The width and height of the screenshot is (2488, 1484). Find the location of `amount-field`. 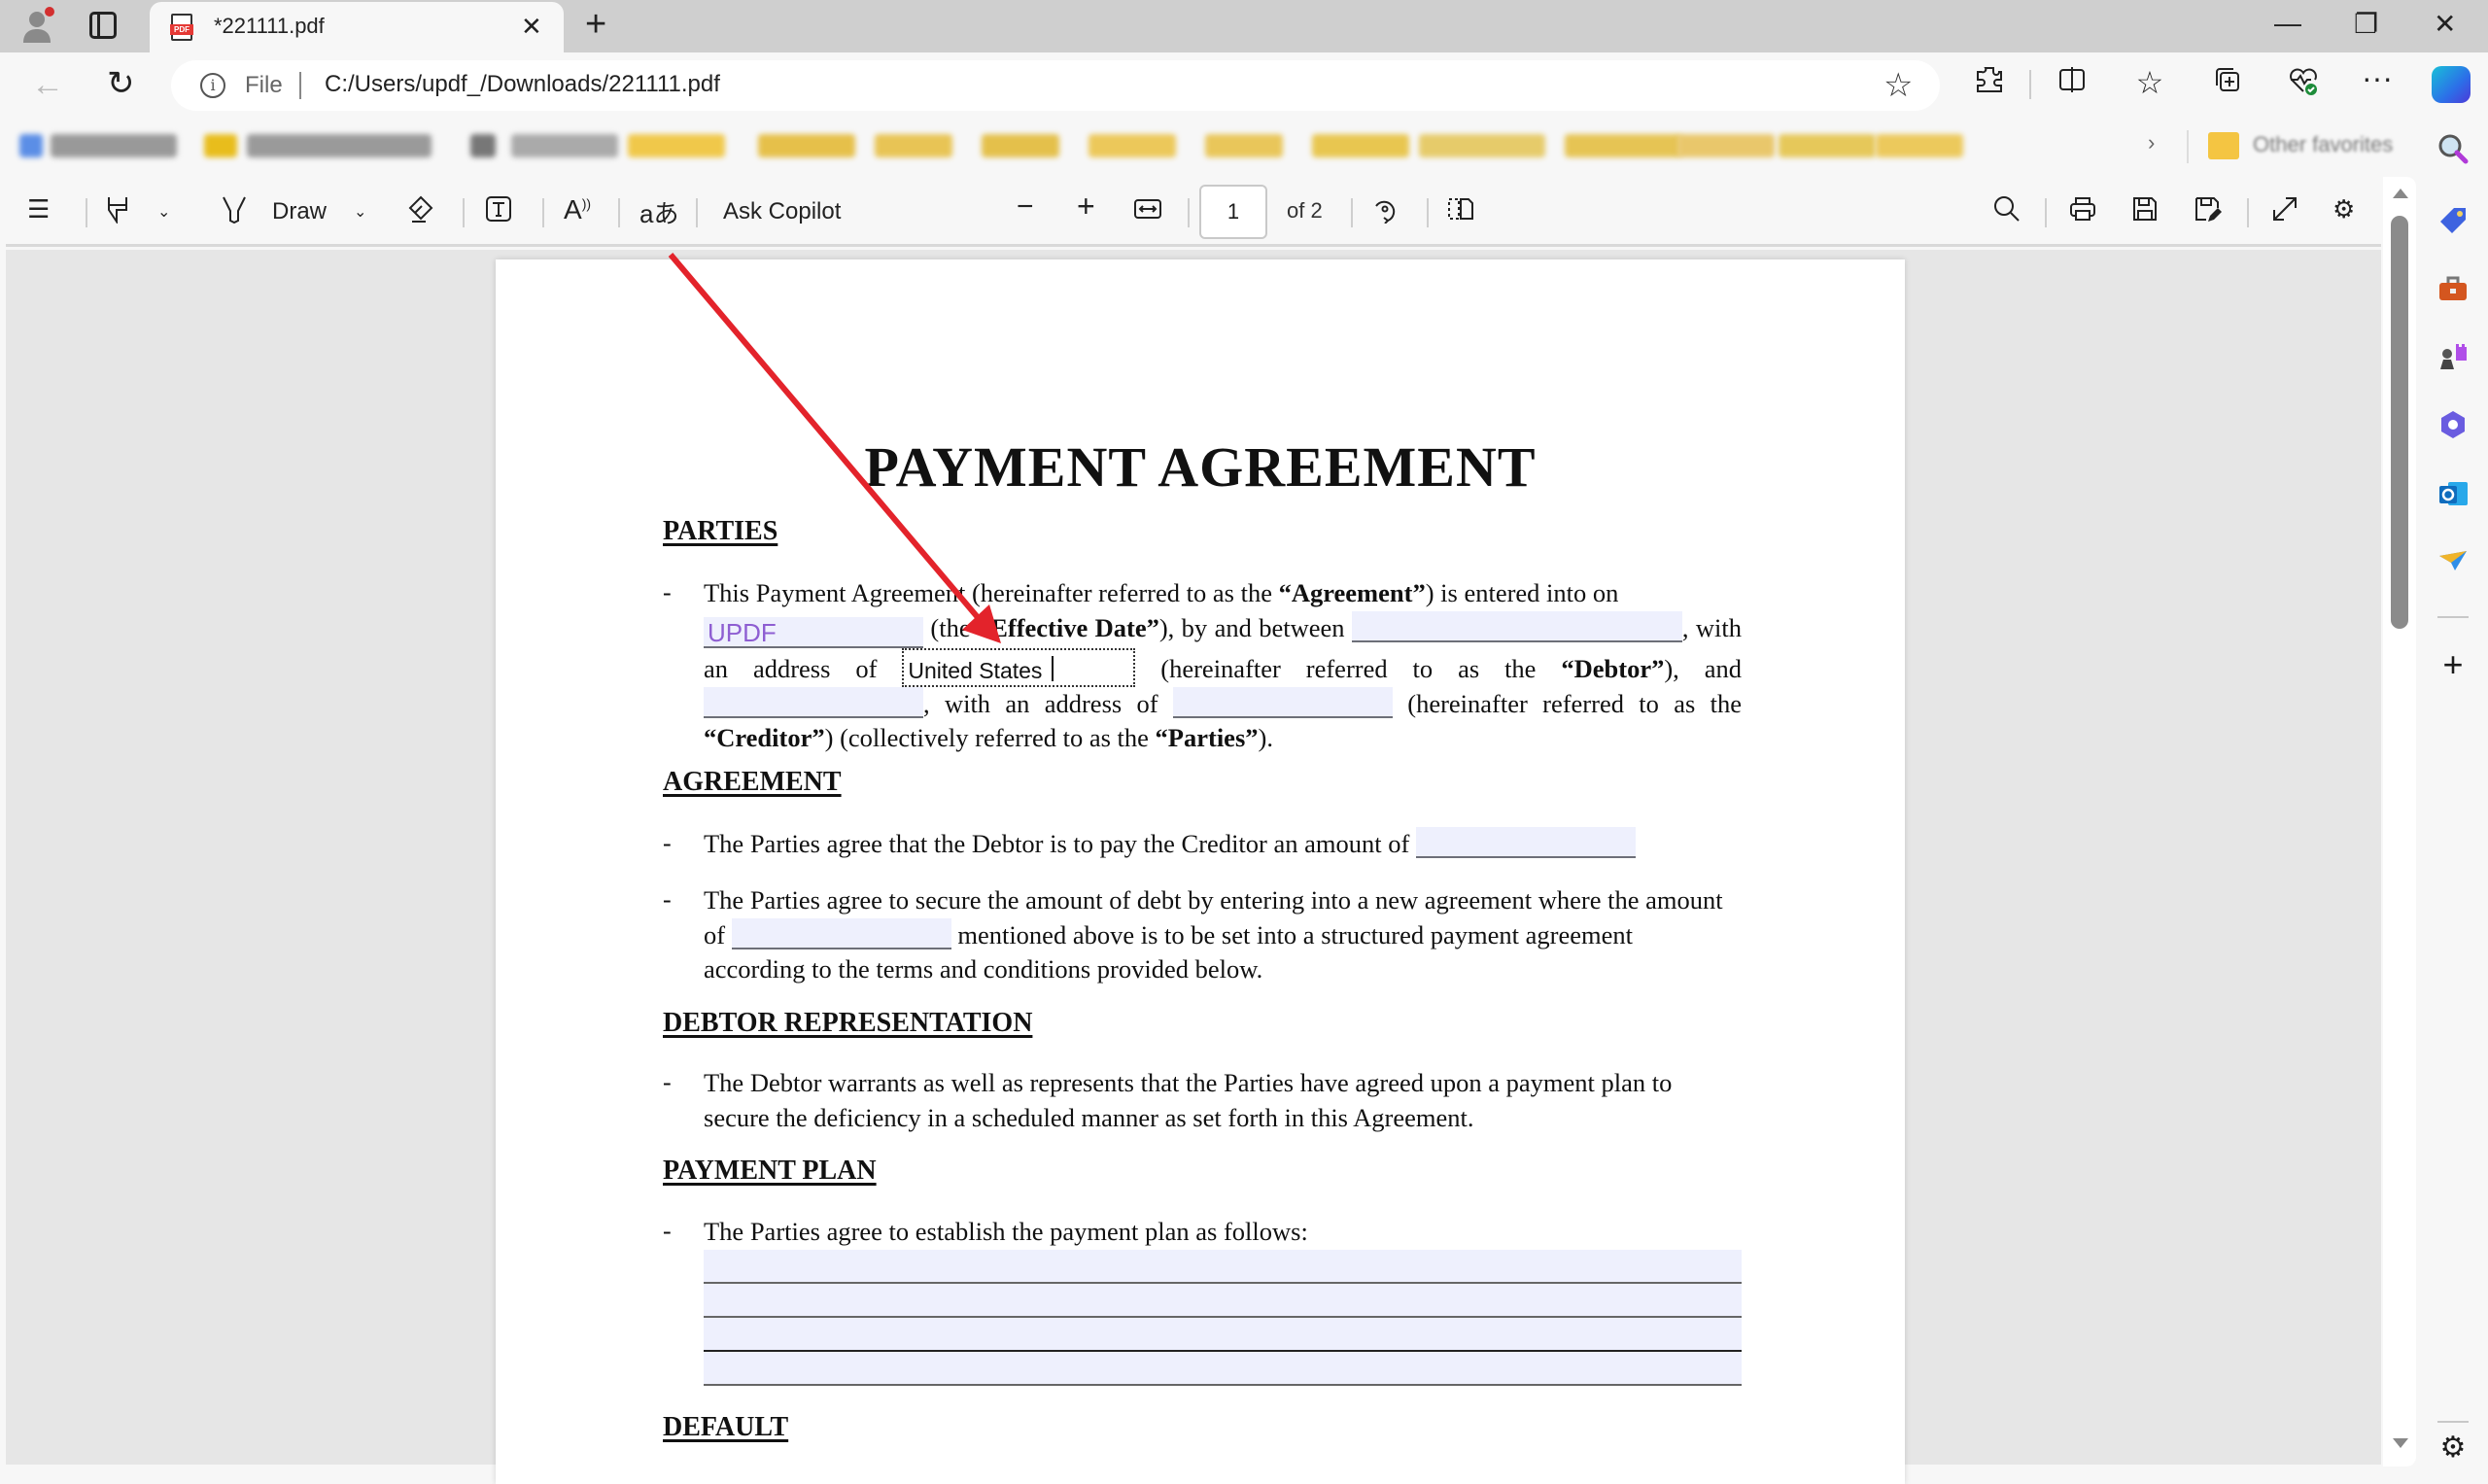

amount-field is located at coordinates (1525, 842).